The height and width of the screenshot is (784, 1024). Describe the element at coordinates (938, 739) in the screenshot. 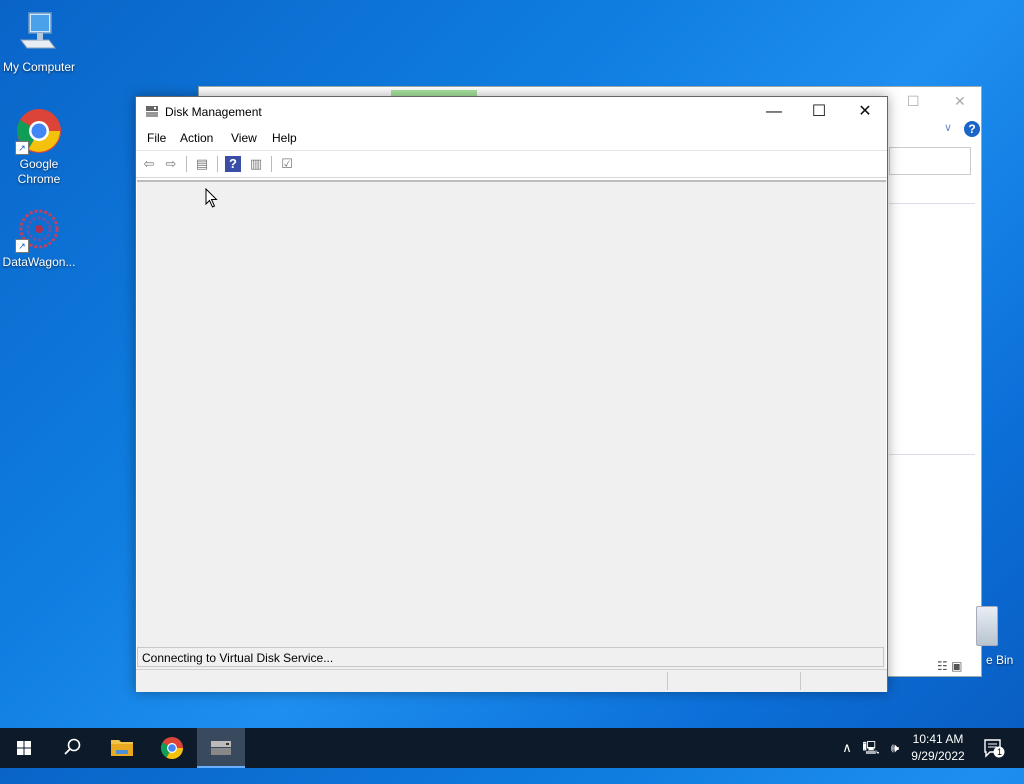

I see `clock-time: 10:41 AM` at that location.